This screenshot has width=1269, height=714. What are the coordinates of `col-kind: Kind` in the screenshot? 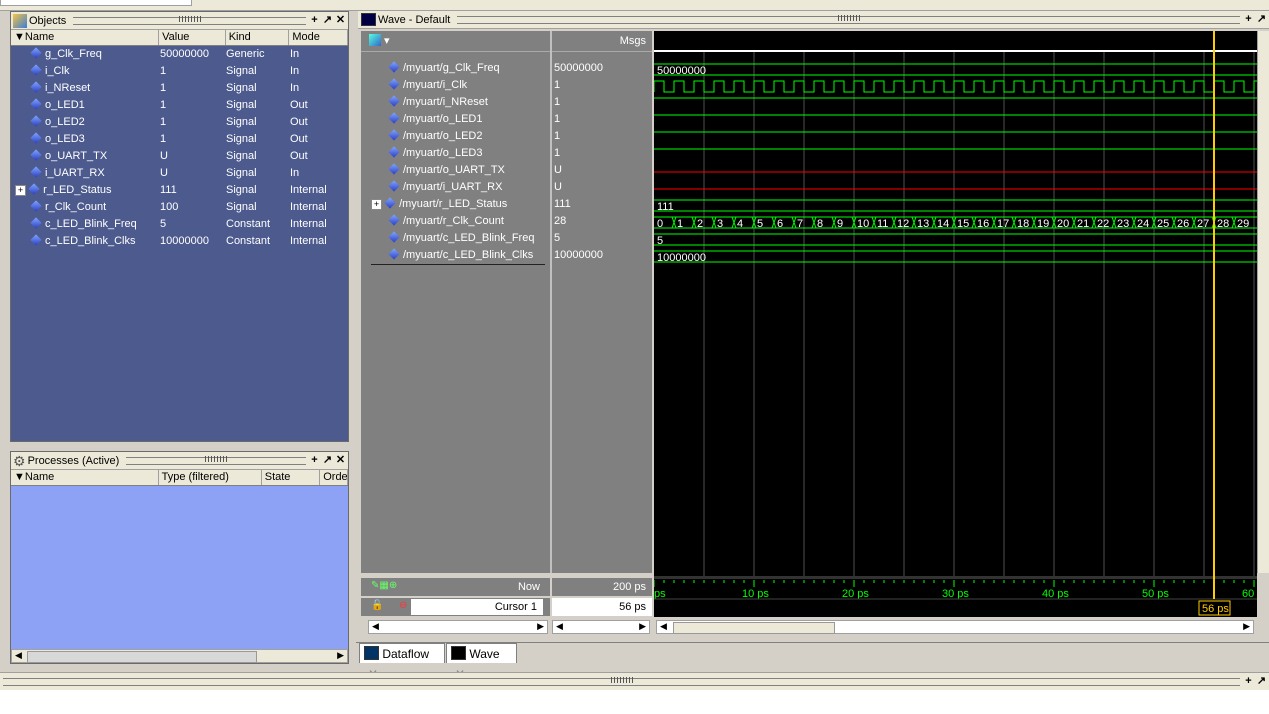 It's located at (258, 37).